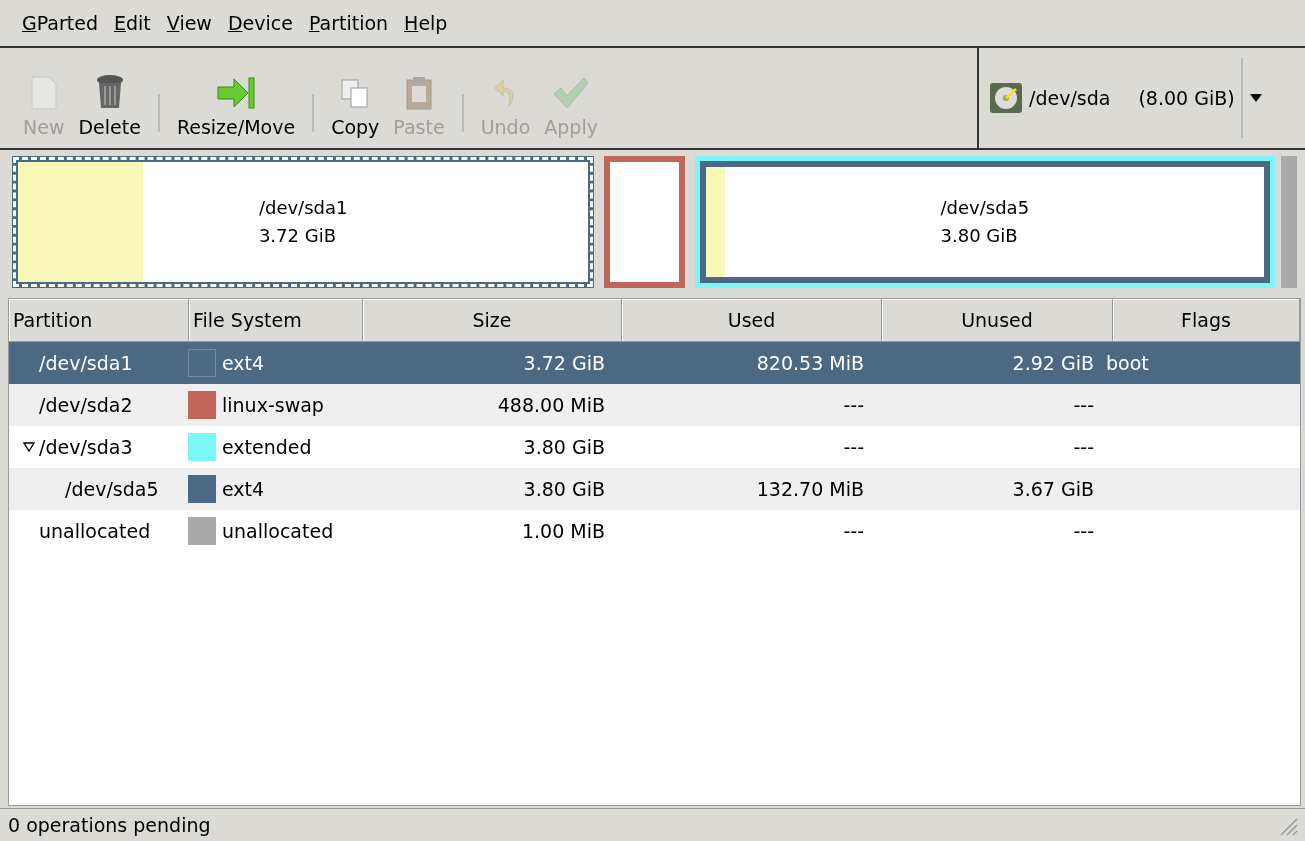  Describe the element at coordinates (109, 825) in the screenshot. I see `status-text: 0 operations pending` at that location.